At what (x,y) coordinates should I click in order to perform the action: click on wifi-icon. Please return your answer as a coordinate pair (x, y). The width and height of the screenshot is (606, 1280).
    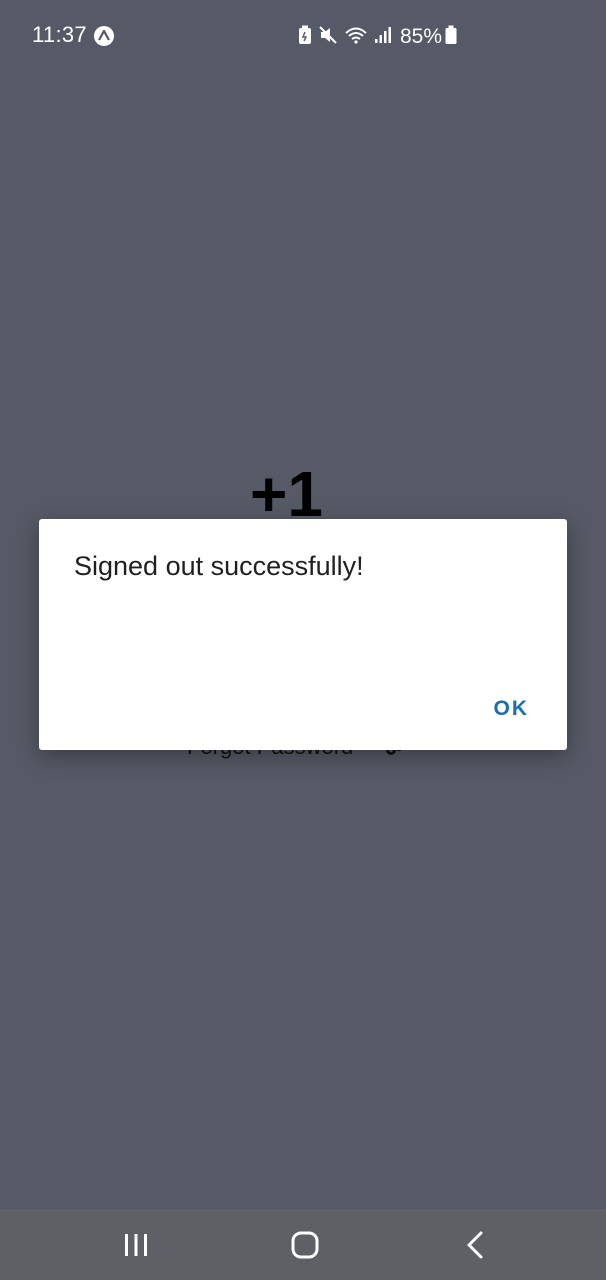
    Looking at the image, I should click on (356, 37).